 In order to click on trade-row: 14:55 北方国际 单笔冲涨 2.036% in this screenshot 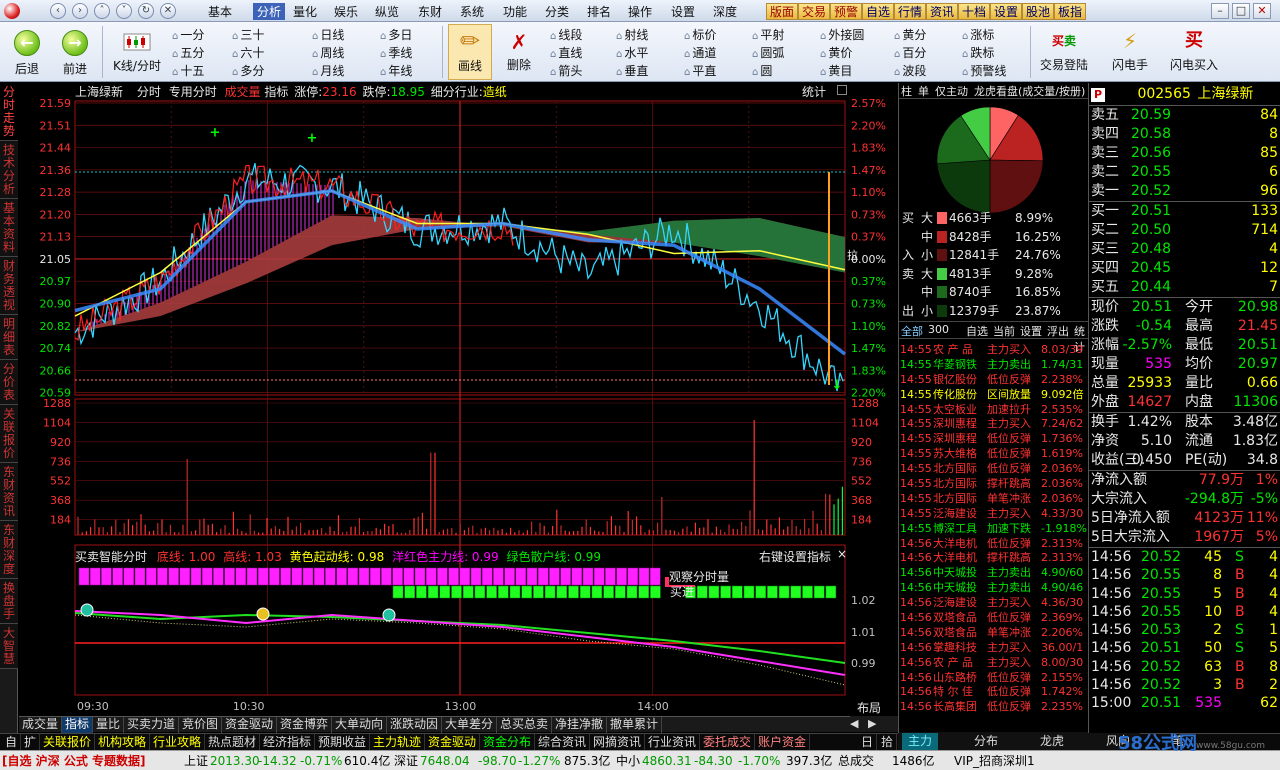, I will do `click(994, 499)`.